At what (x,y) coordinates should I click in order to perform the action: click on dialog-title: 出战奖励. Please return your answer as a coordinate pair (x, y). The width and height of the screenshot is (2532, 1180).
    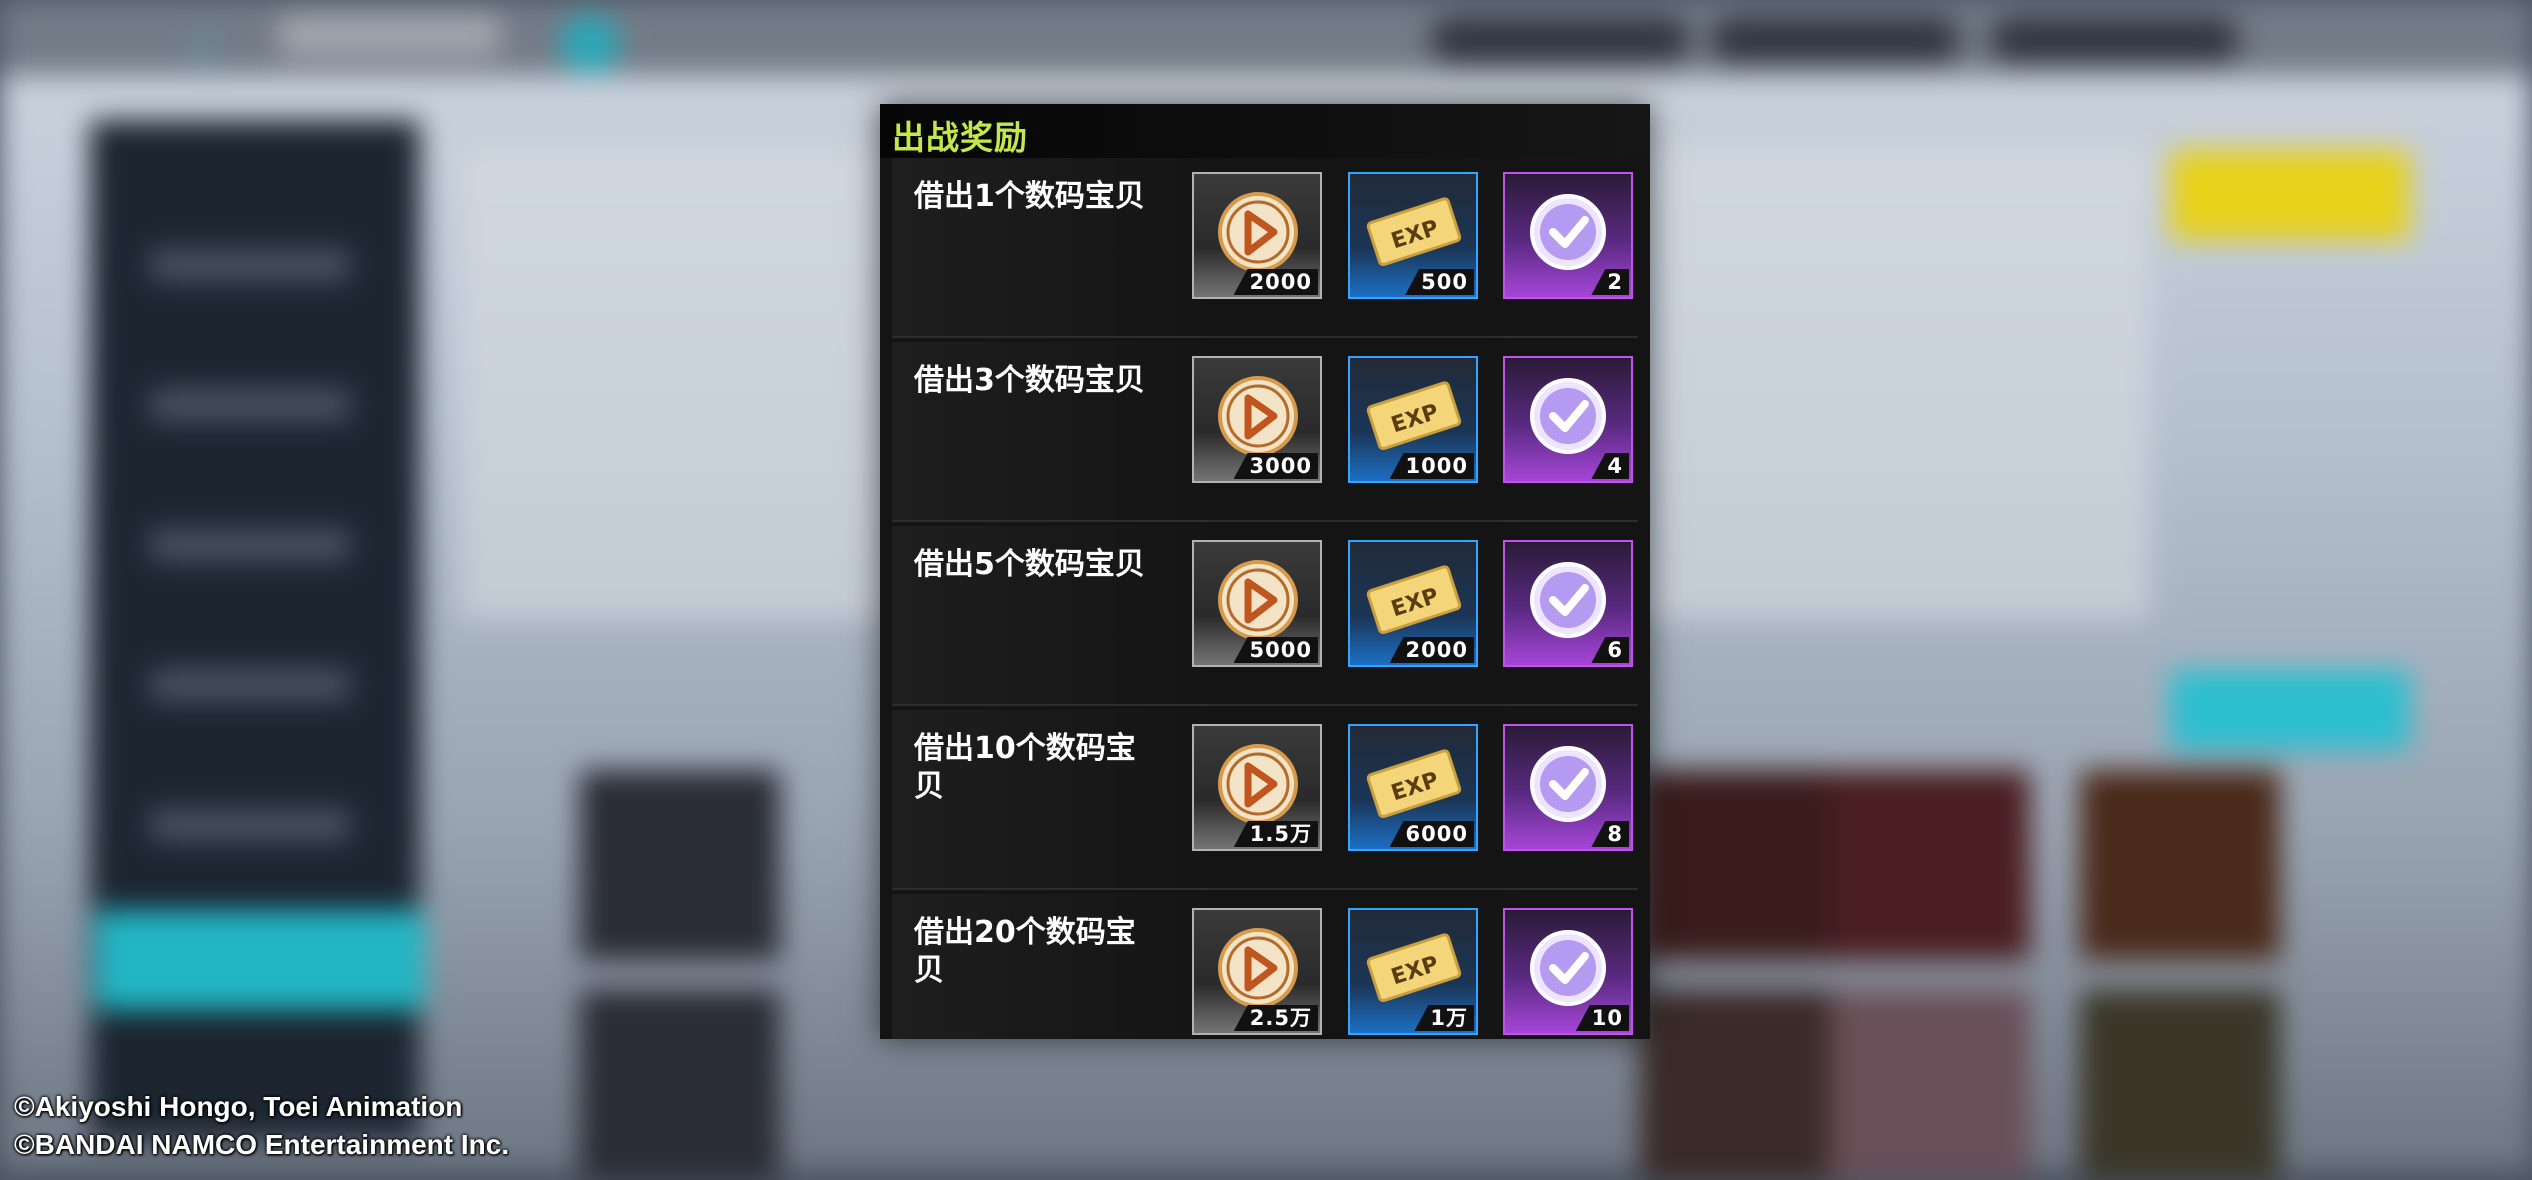
    Looking at the image, I should click on (960, 137).